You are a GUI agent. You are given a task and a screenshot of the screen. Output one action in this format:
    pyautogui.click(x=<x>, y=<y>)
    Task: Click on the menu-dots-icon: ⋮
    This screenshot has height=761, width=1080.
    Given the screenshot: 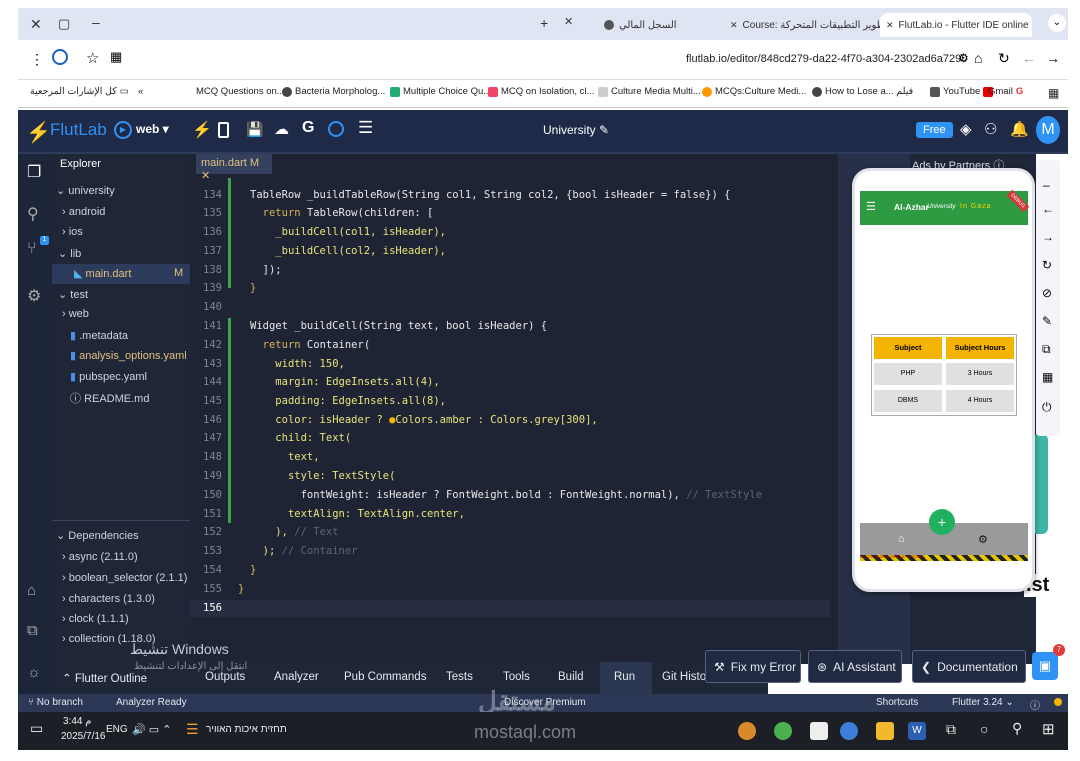 What is the action you would take?
    pyautogui.click(x=37, y=59)
    